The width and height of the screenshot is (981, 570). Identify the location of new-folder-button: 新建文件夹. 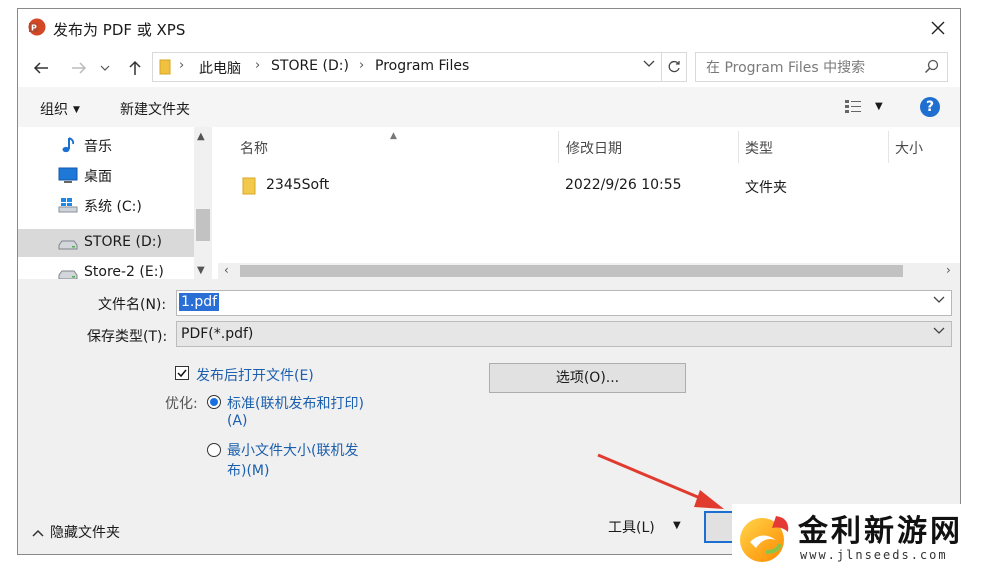
(155, 109).